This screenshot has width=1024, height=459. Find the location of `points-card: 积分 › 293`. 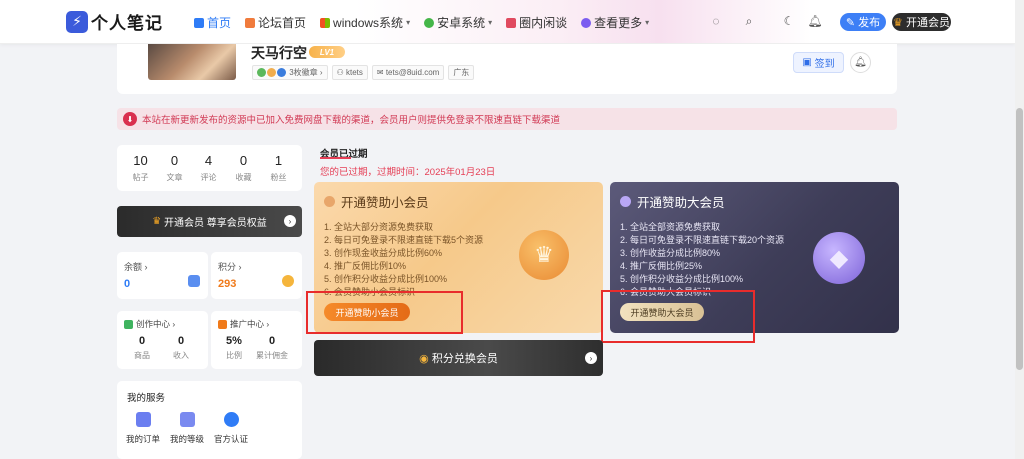

points-card: 积分 › 293 is located at coordinates (256, 275).